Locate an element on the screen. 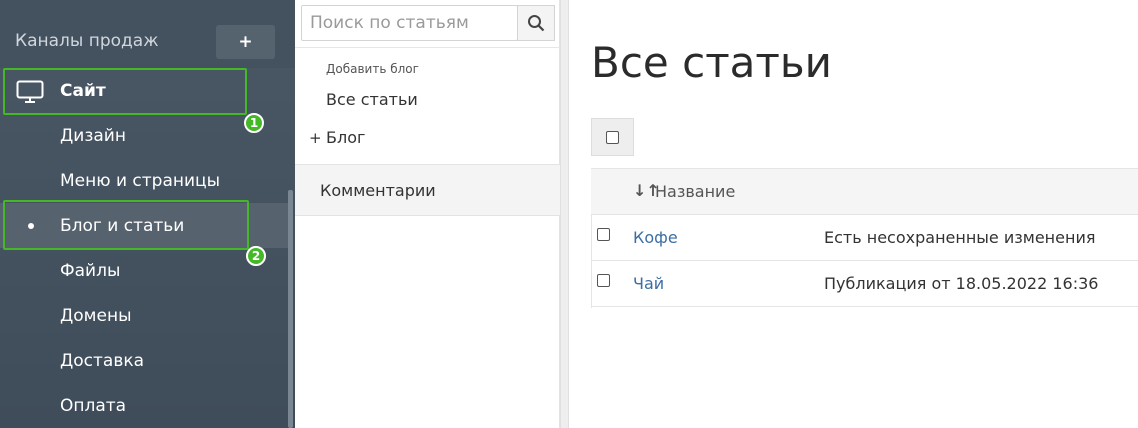 The height and width of the screenshot is (428, 1138). monitor-icon is located at coordinates (30, 91).